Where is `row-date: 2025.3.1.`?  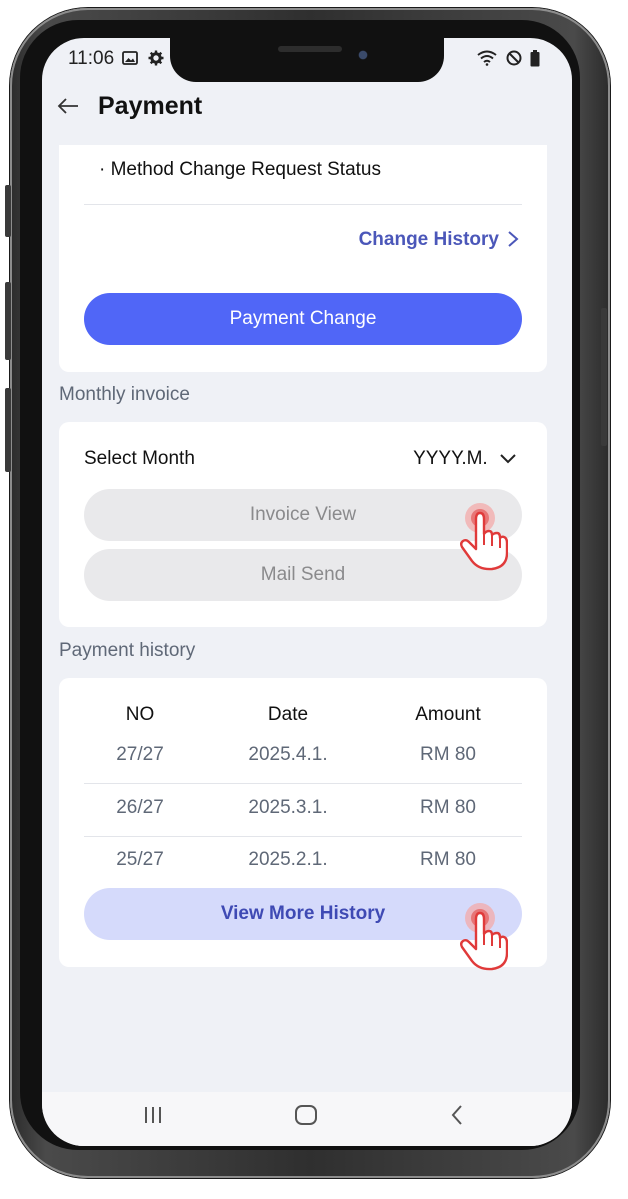
row-date: 2025.3.1. is located at coordinates (288, 807).